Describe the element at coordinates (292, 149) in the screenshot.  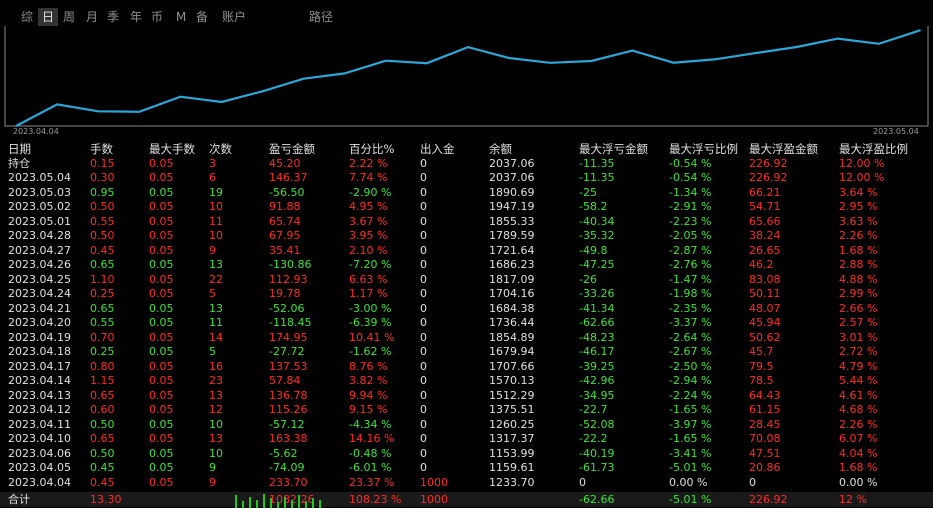
I see `column-header: 盈亏金额` at that location.